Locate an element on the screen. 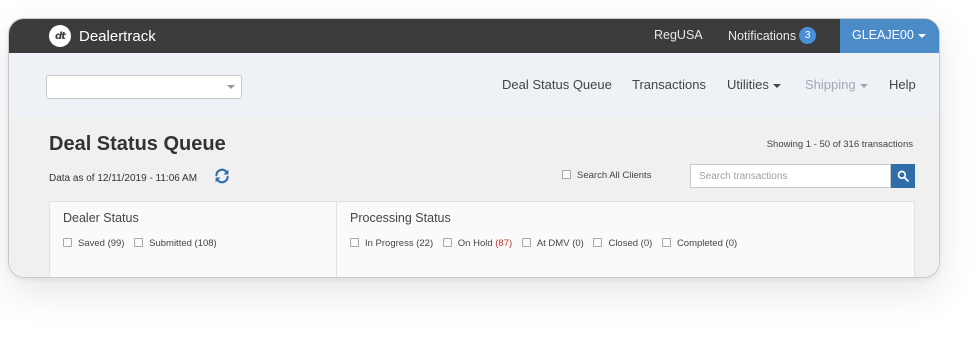  filter-label: Submitted is located at coordinates (170, 243).